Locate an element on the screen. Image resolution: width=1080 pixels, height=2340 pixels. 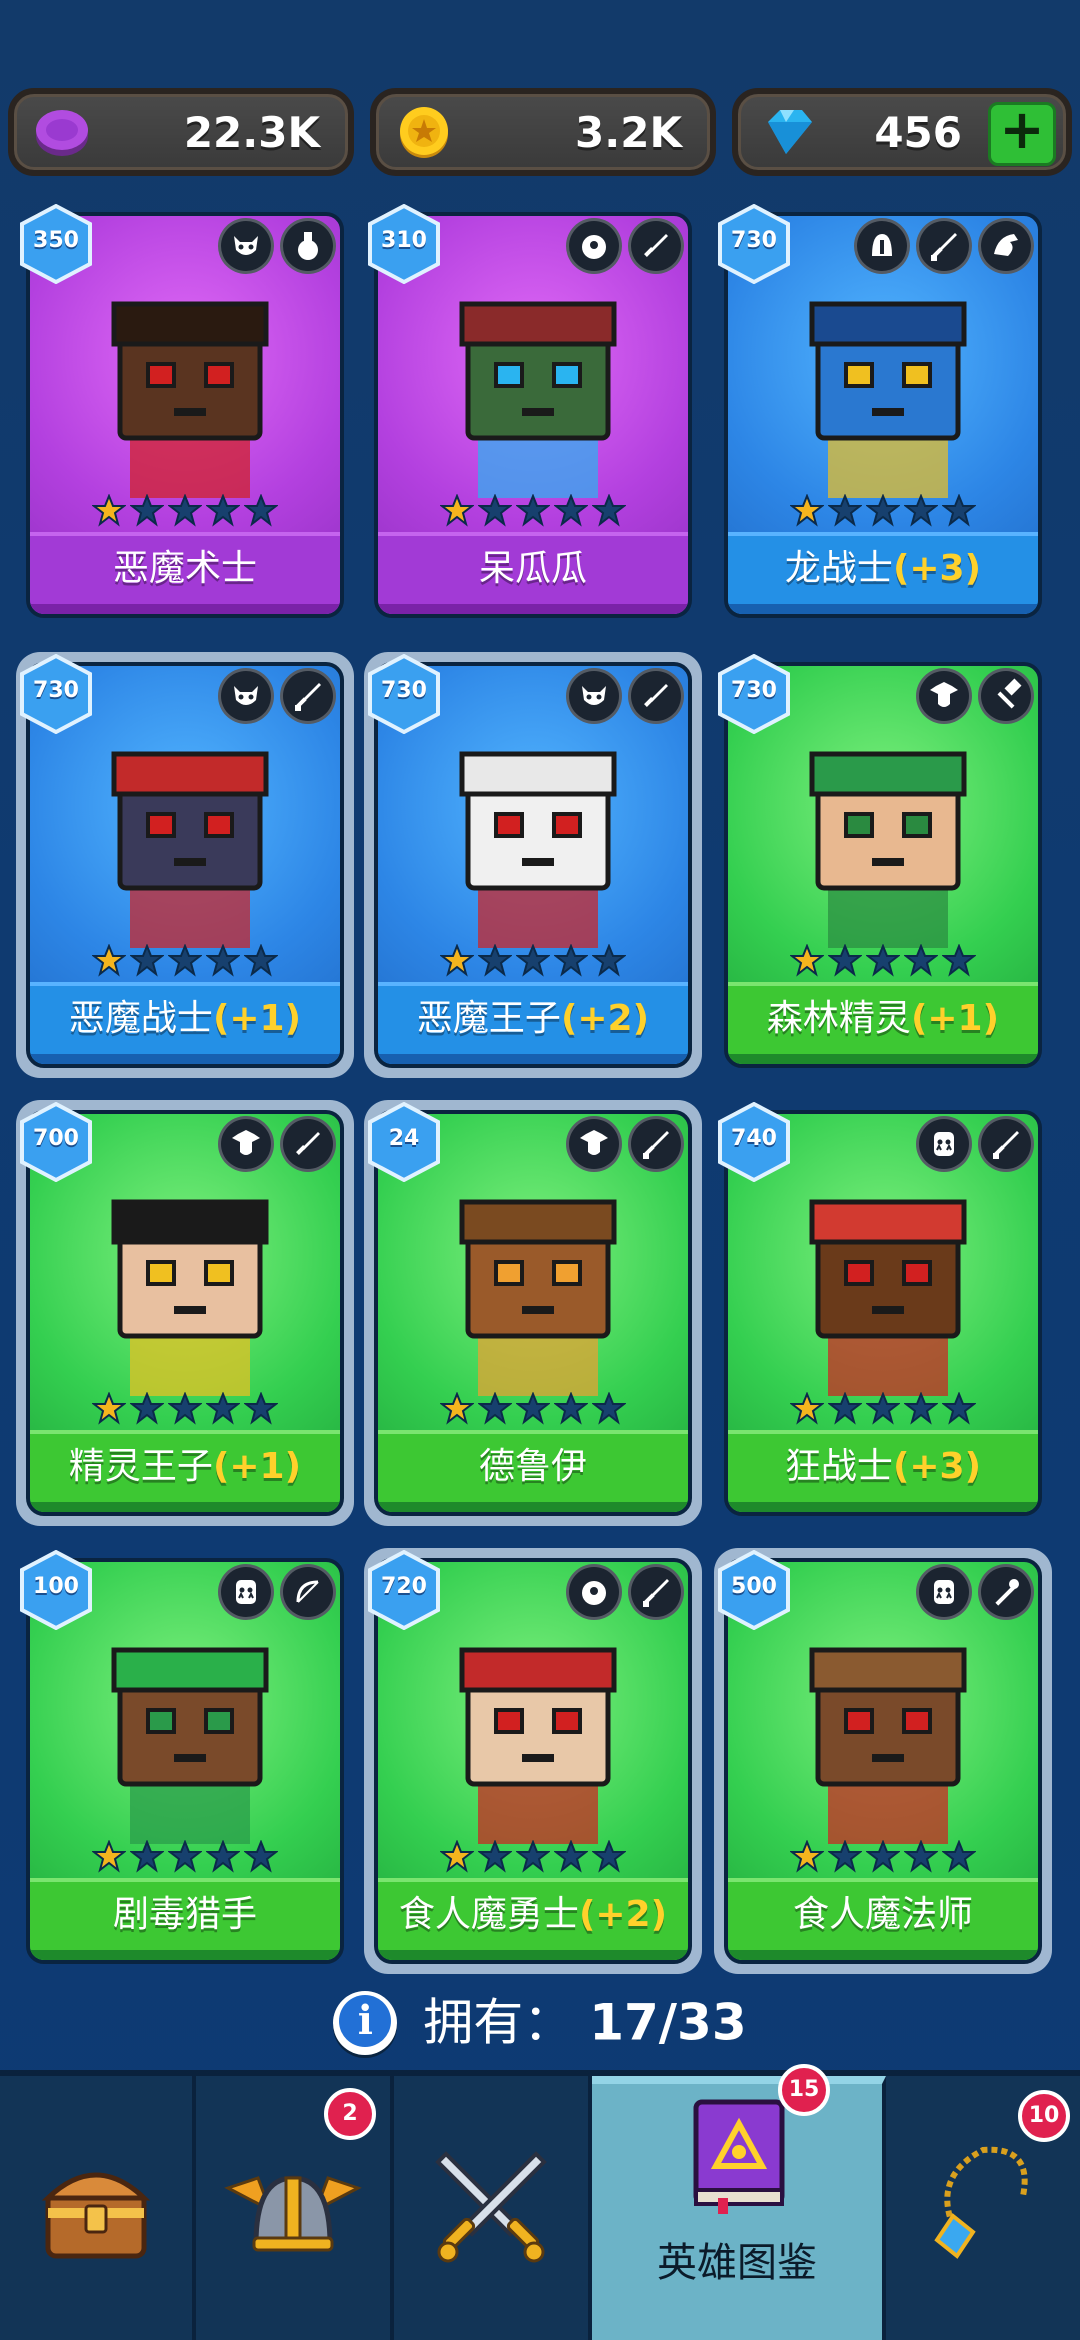
hero-card: 恶魔术士 350 is located at coordinates (182, 411).